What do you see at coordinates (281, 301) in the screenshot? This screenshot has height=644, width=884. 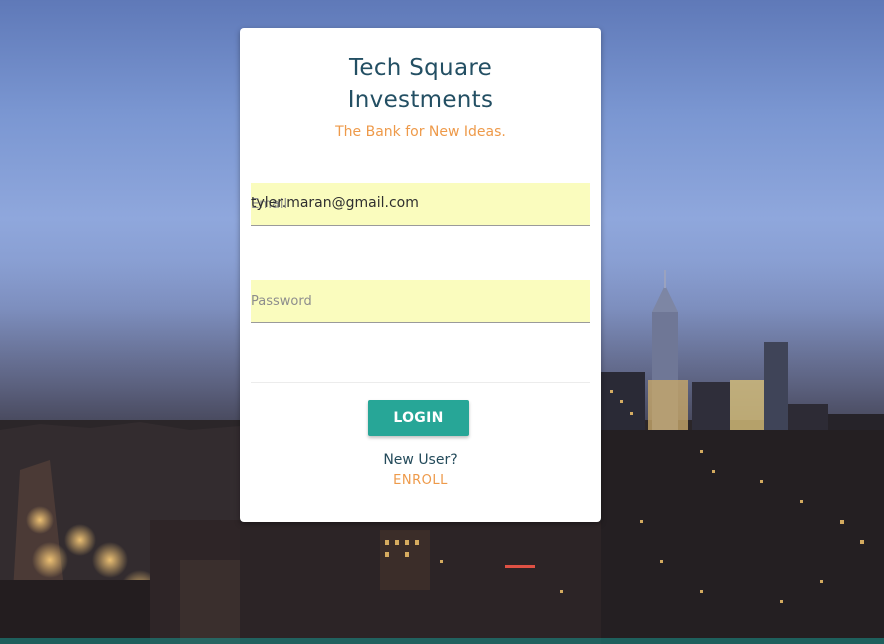 I see `password-label: Password` at bounding box center [281, 301].